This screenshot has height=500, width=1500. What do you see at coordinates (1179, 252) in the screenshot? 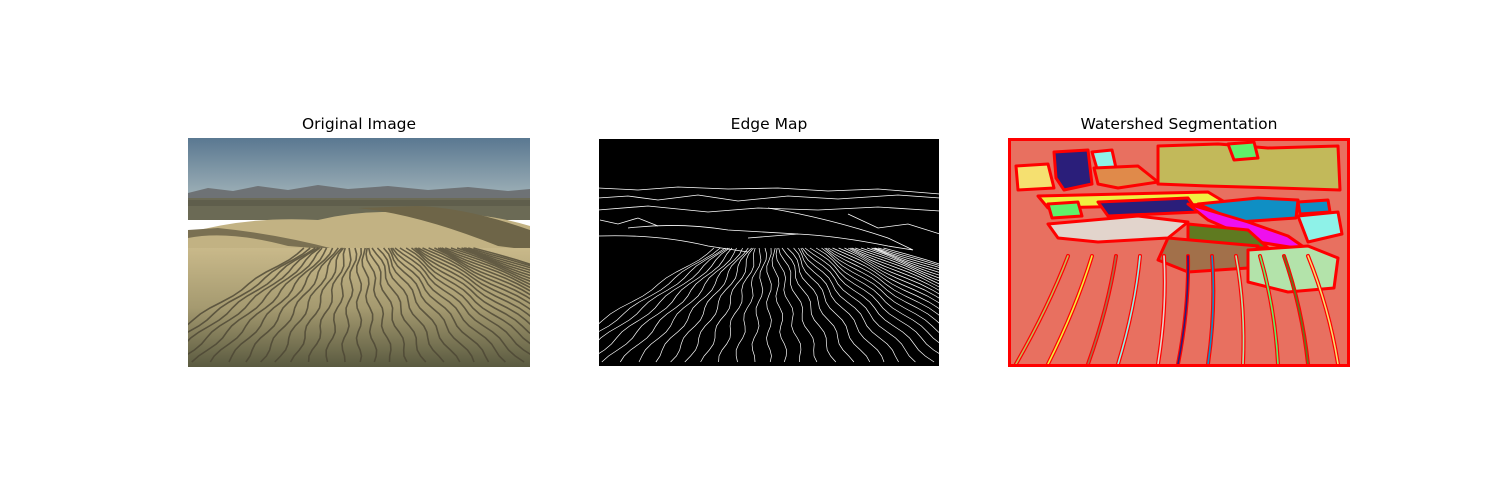
I see `watershed-segmentation-image` at bounding box center [1179, 252].